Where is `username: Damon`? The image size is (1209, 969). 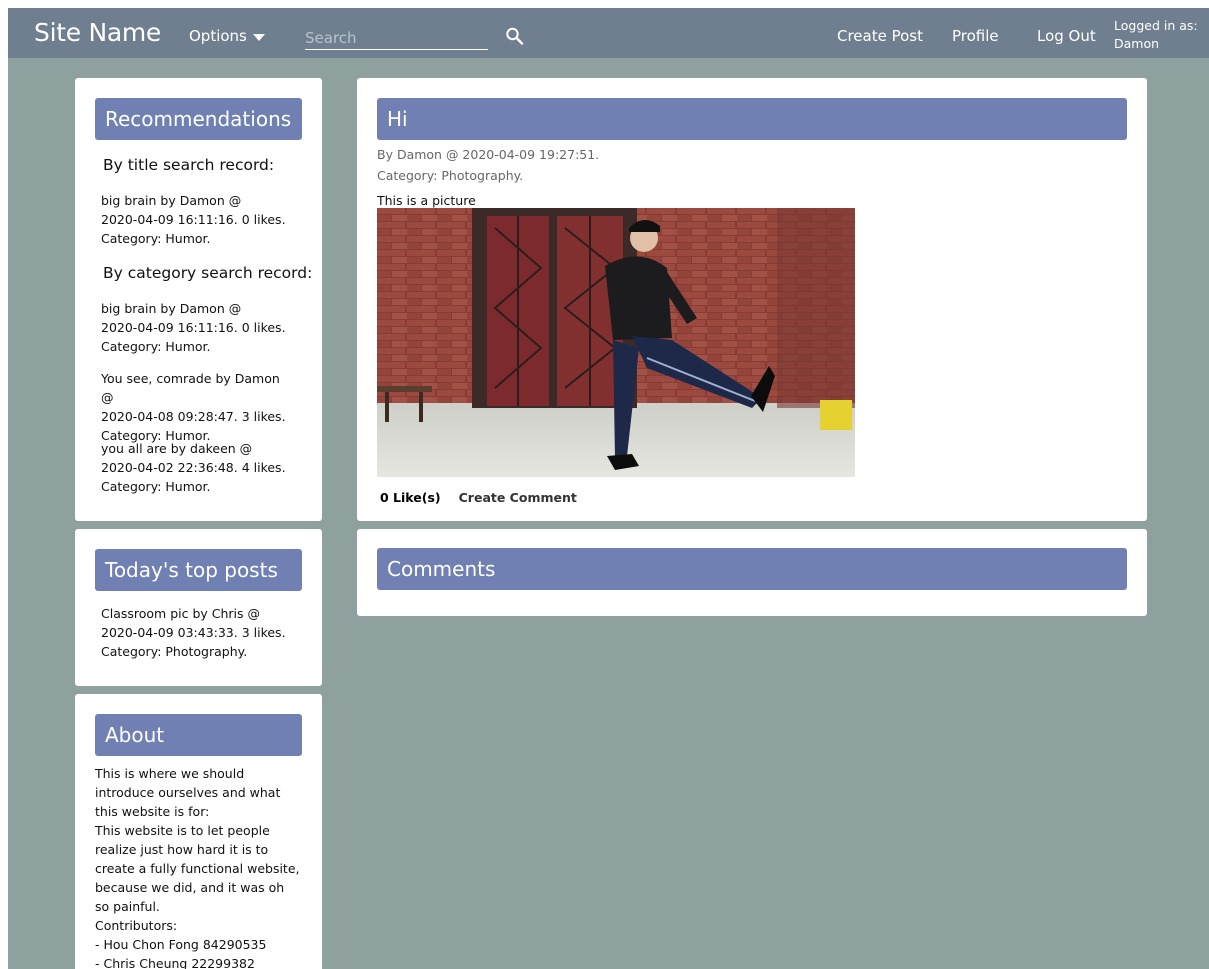 username: Damon is located at coordinates (1137, 43).